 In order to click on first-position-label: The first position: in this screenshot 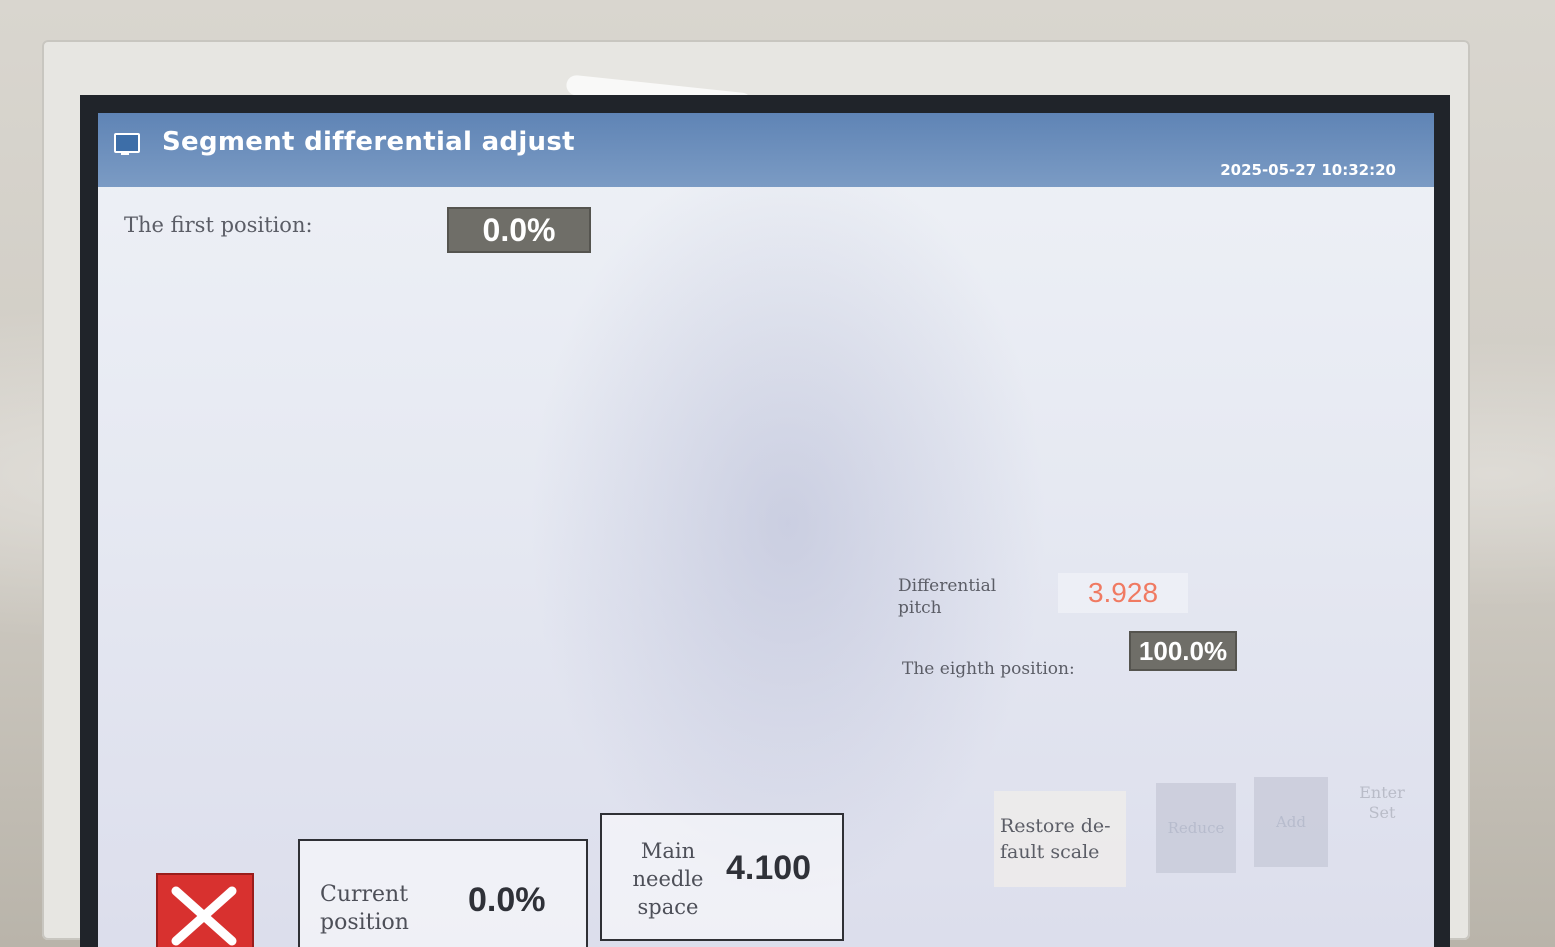, I will do `click(218, 225)`.